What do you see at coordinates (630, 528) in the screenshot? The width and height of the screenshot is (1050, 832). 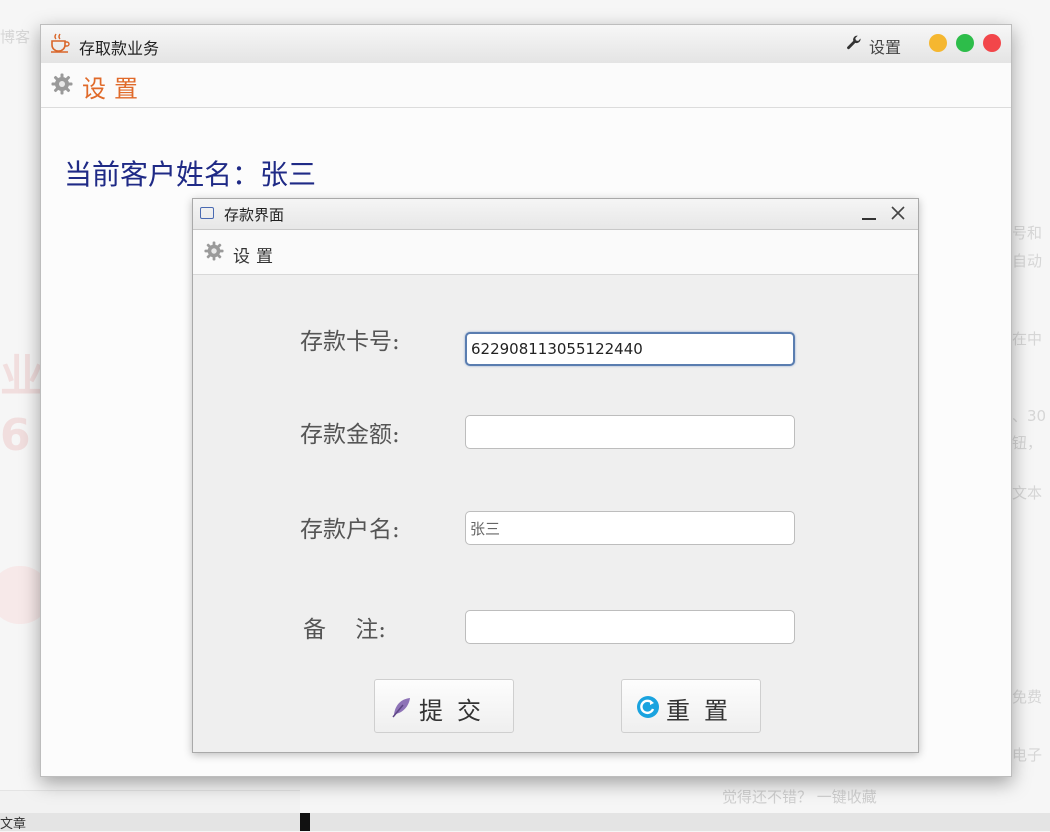 I see `account-name-input` at bounding box center [630, 528].